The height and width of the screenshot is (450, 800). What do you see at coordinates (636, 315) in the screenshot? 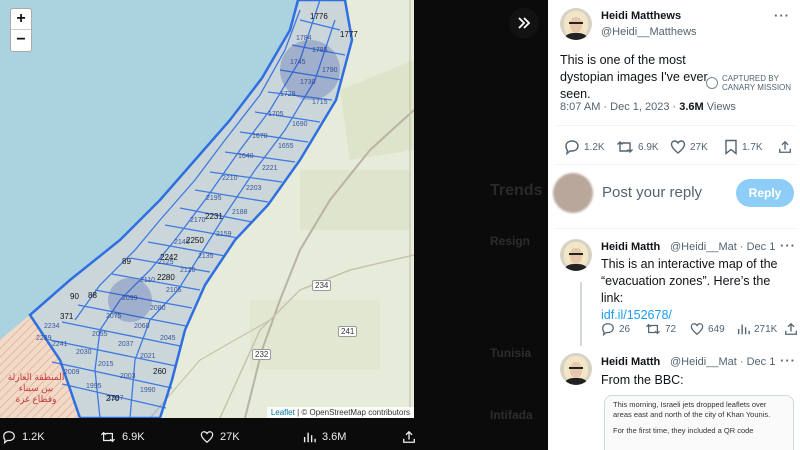
I see `reply-link: idf.il/152678/` at bounding box center [636, 315].